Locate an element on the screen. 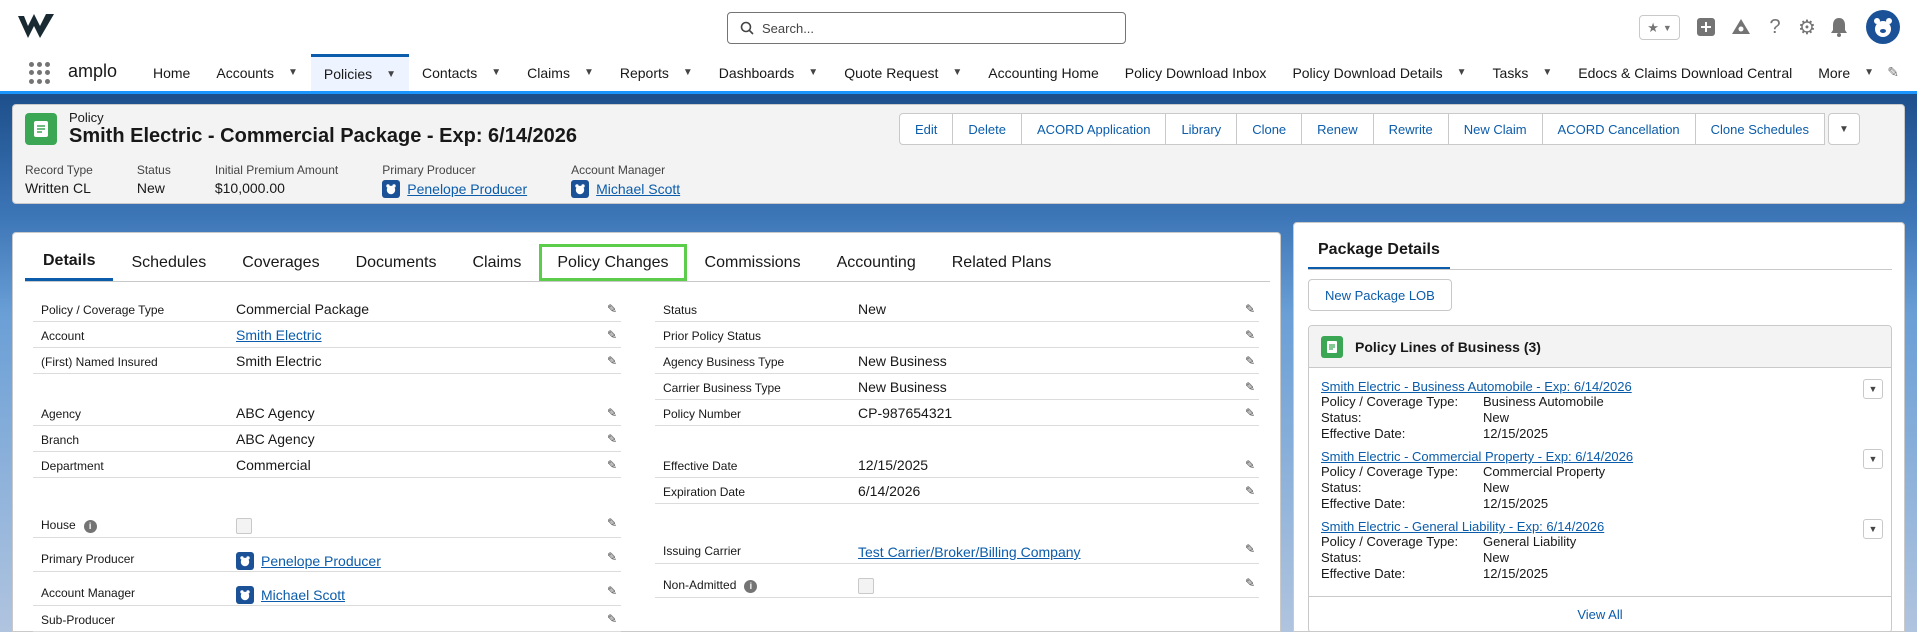  favorites-button: ★ ▼ is located at coordinates (1659, 27).